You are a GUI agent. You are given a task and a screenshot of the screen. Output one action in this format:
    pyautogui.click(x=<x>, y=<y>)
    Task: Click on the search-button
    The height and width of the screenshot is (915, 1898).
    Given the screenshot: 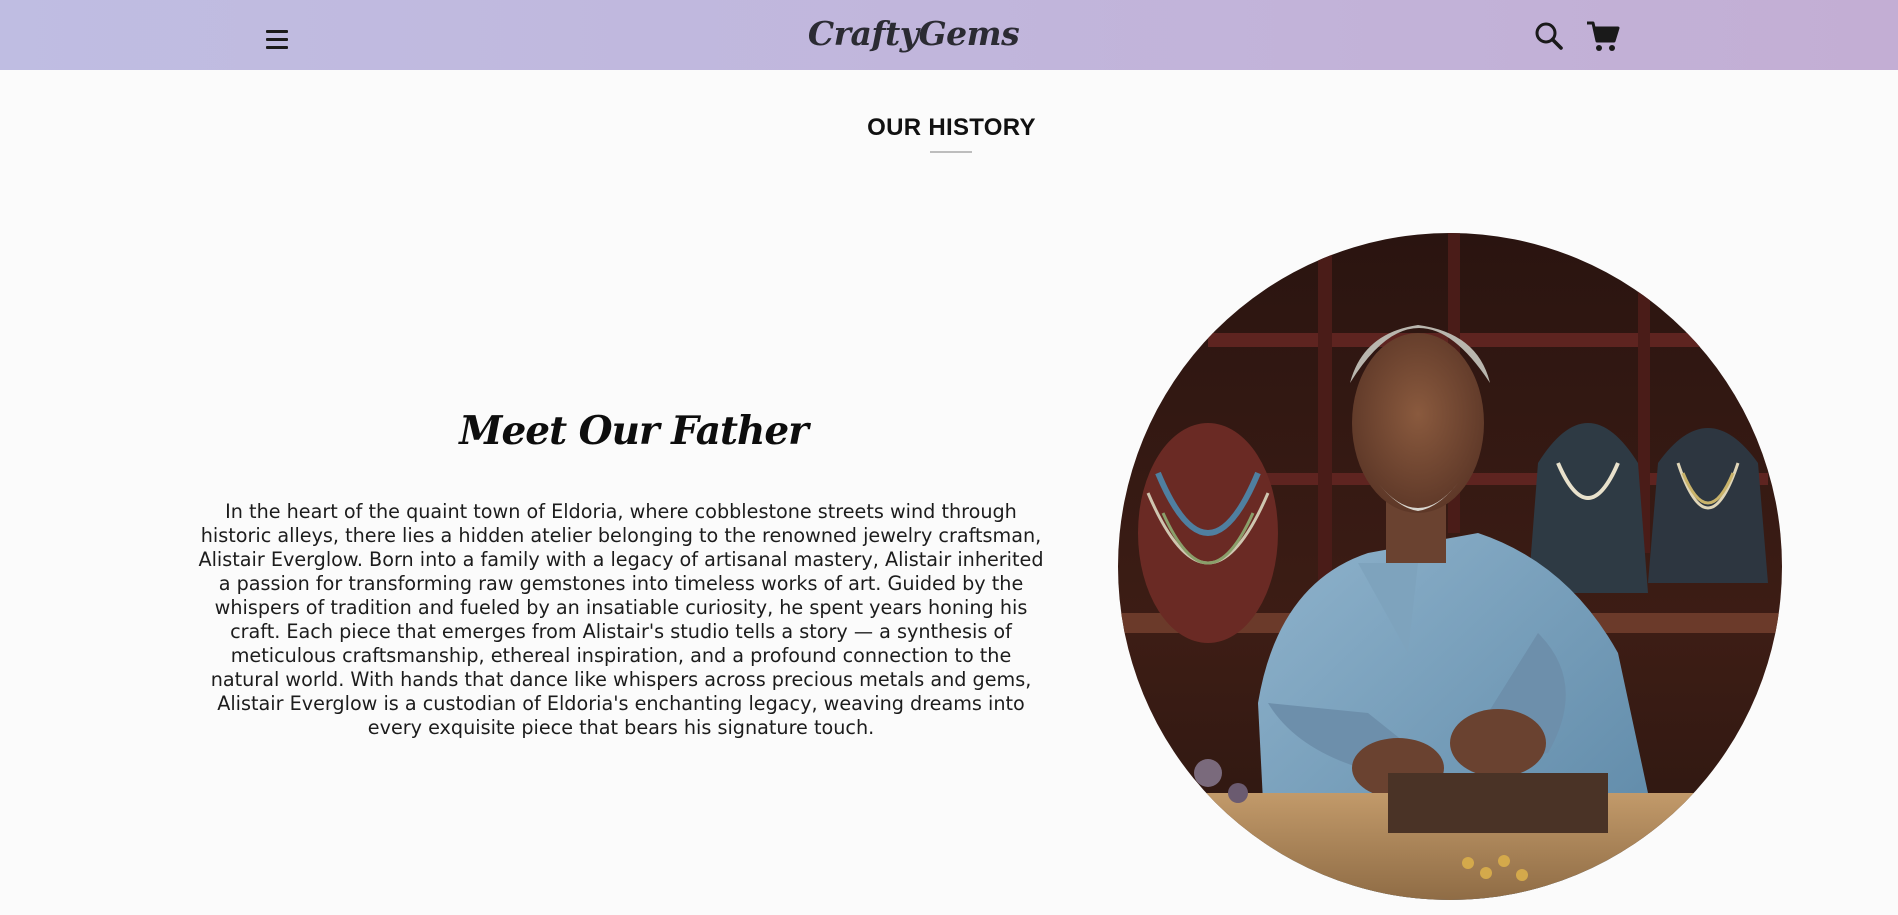 What is the action you would take?
    pyautogui.click(x=1549, y=36)
    